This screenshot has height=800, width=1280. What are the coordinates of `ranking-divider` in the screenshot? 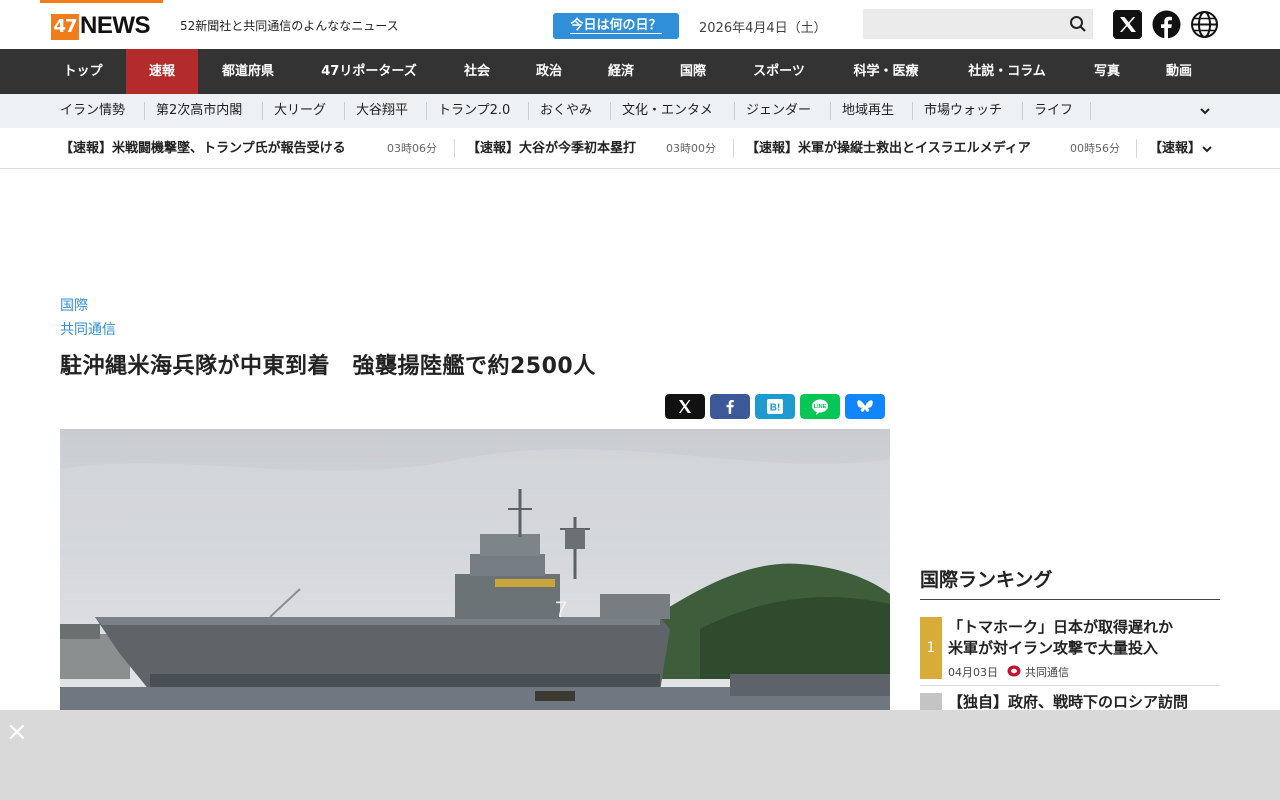 It's located at (1070, 599).